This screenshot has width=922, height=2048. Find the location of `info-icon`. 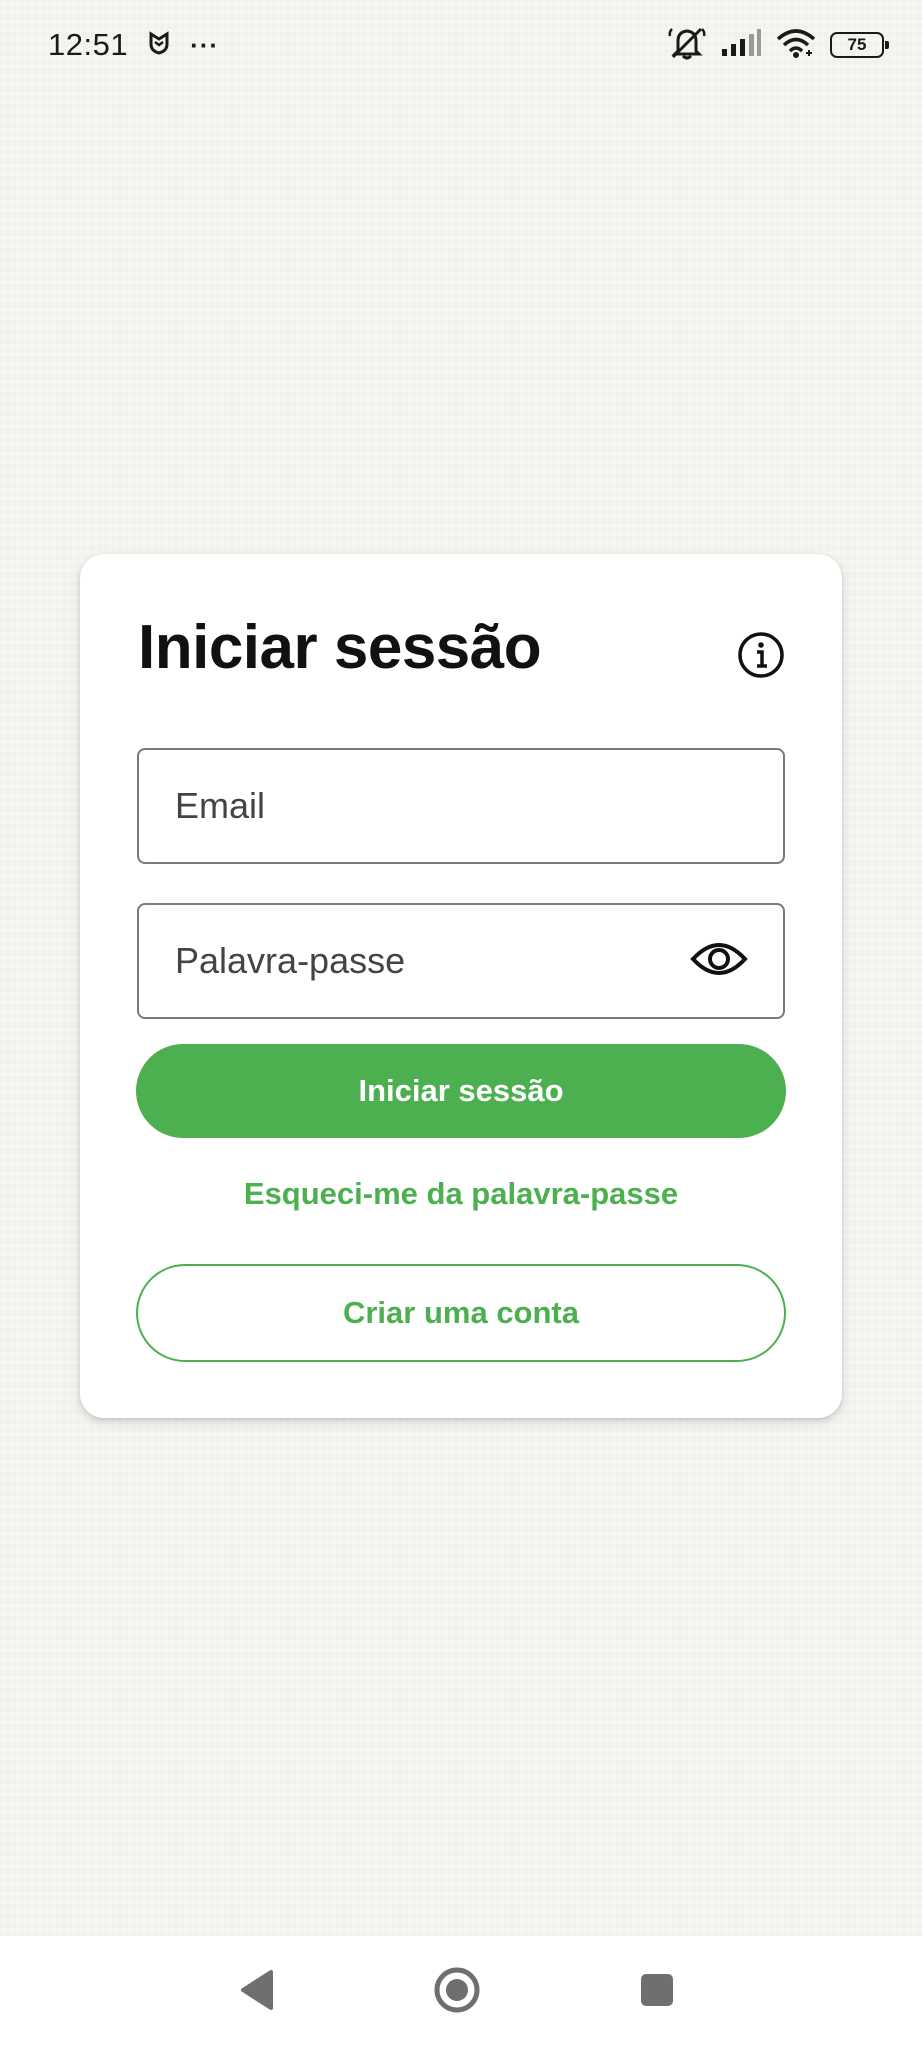

info-icon is located at coordinates (761, 657).